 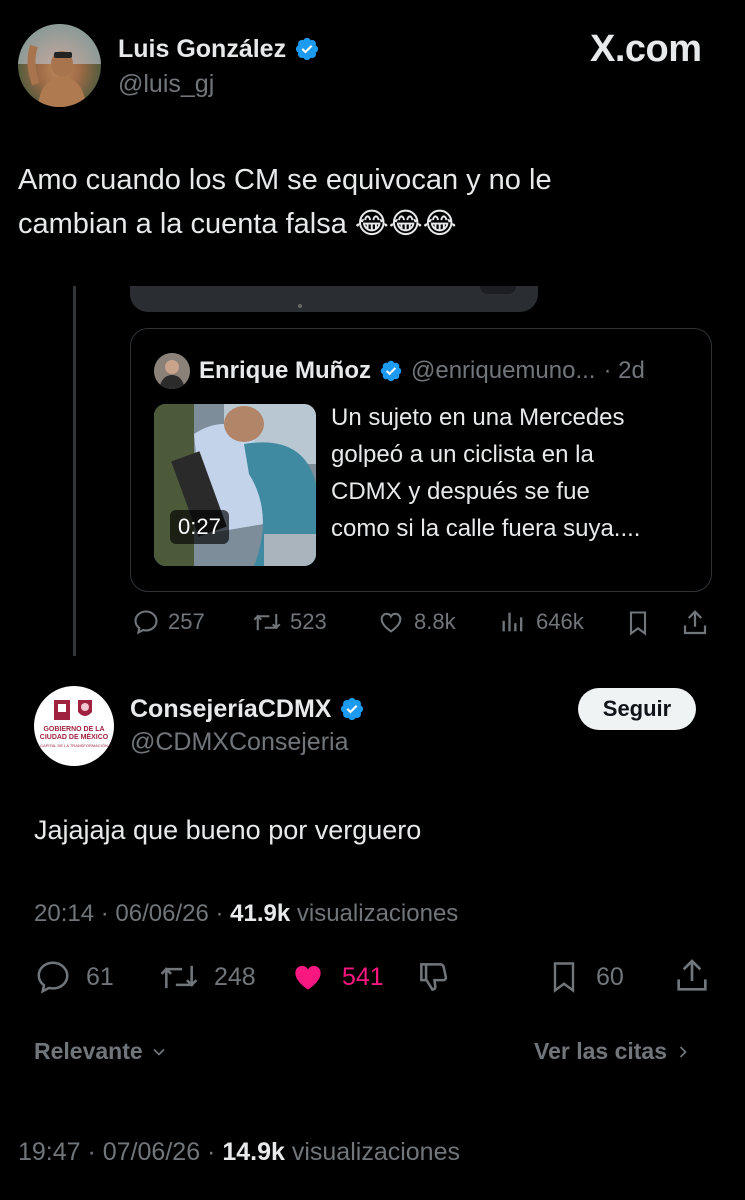 I want to click on reply-retweet-button: 248, so click(x=207, y=977).